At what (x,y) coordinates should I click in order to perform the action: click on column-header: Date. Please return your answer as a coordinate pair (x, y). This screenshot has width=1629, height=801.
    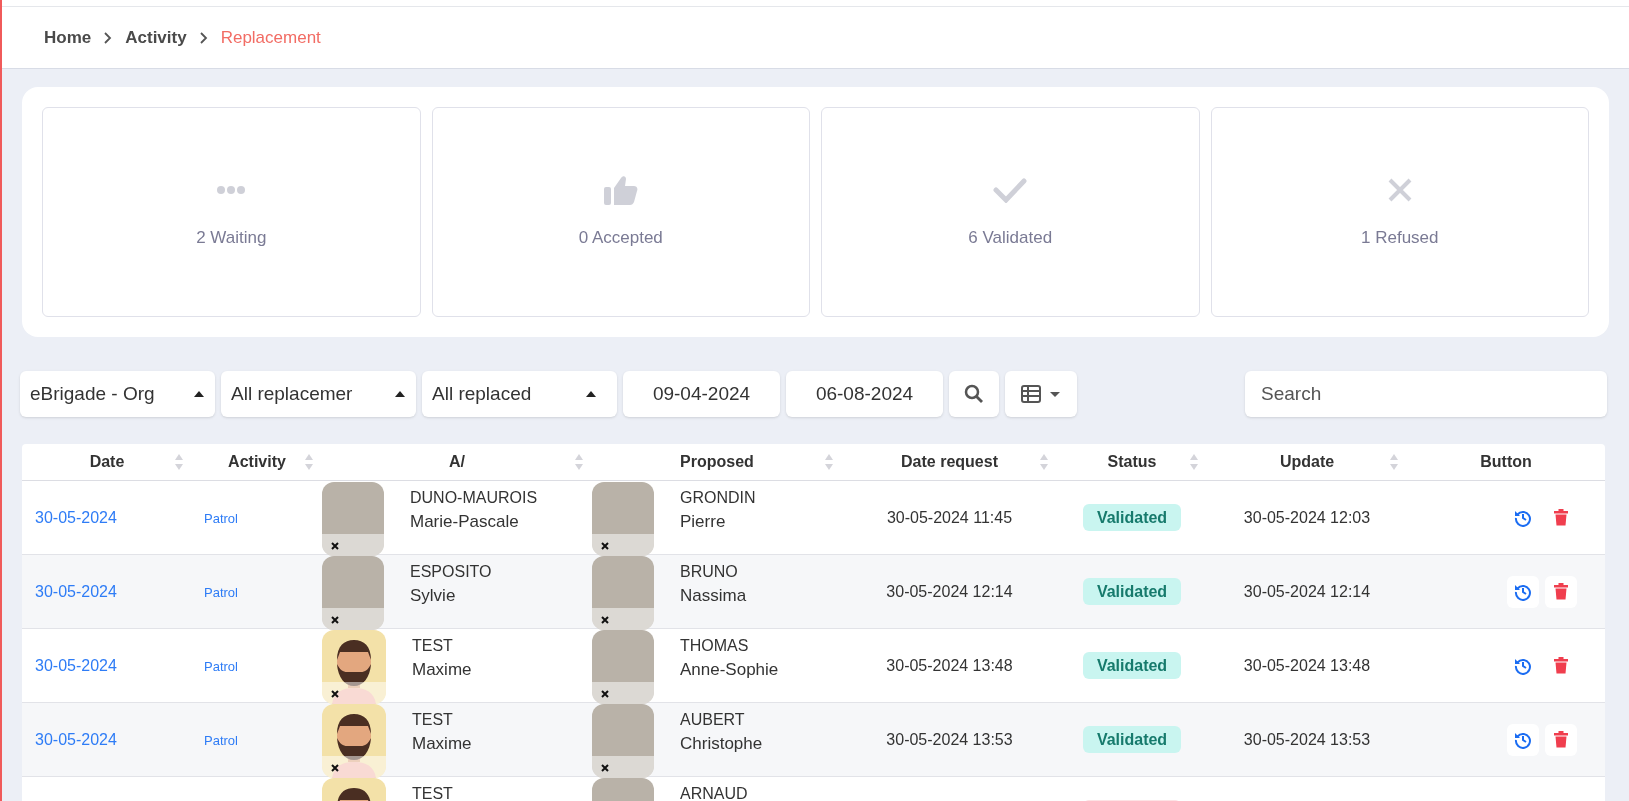
    Looking at the image, I should click on (107, 462).